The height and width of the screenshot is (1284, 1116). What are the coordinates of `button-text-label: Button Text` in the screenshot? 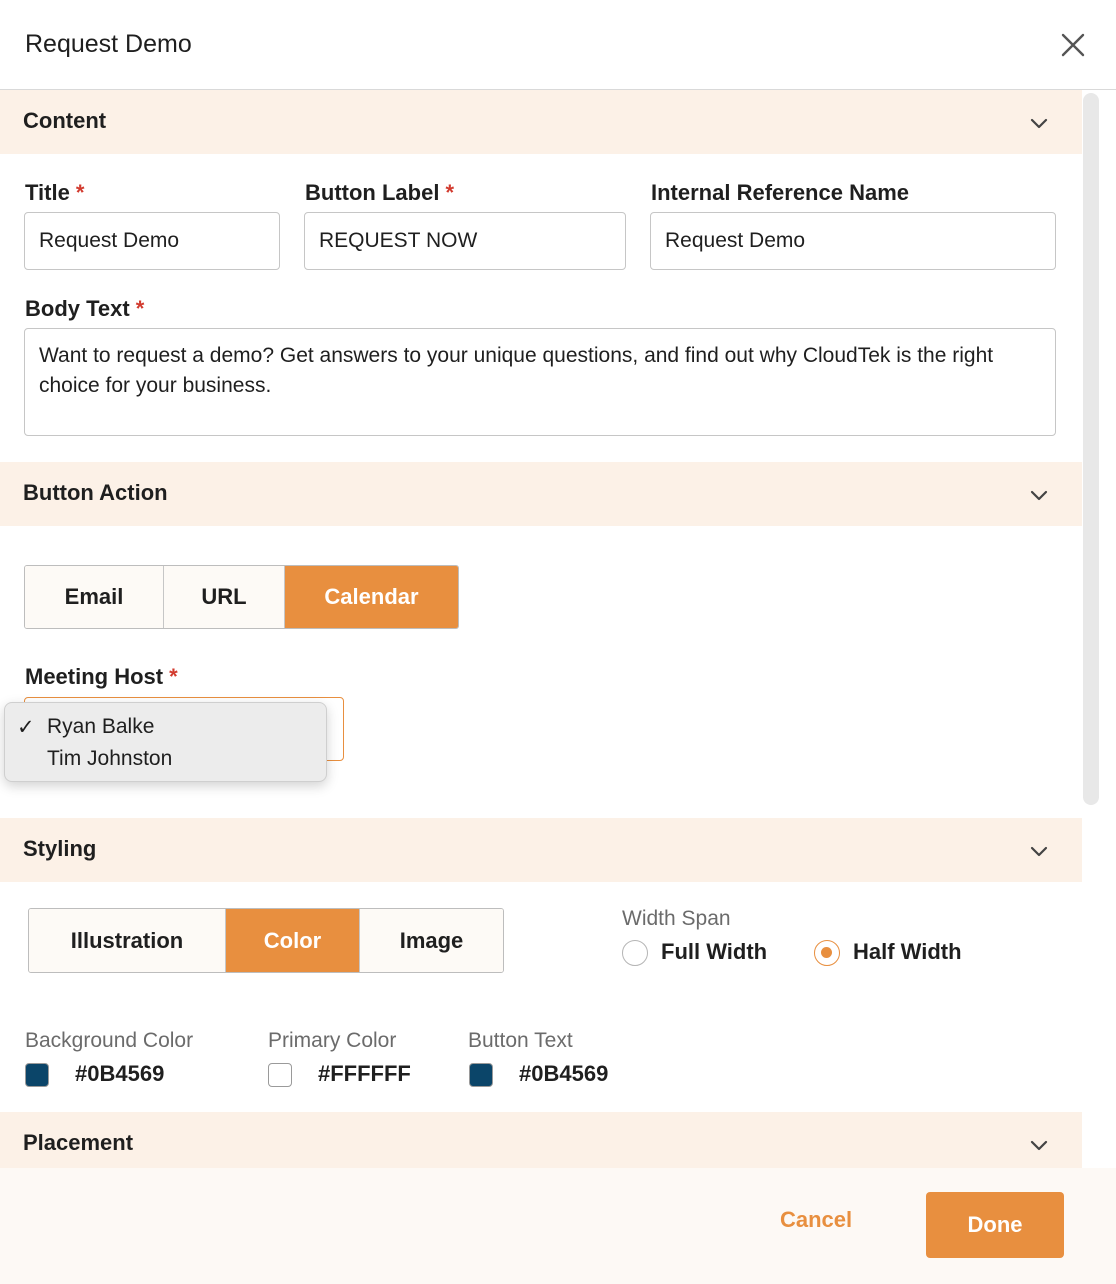 It's located at (520, 1040).